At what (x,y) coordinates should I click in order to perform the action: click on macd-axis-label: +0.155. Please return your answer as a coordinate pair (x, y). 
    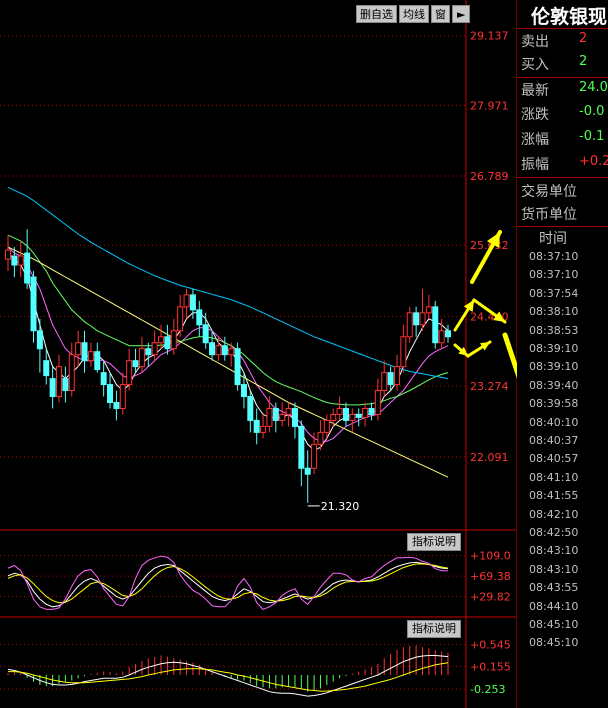
    Looking at the image, I should click on (490, 666).